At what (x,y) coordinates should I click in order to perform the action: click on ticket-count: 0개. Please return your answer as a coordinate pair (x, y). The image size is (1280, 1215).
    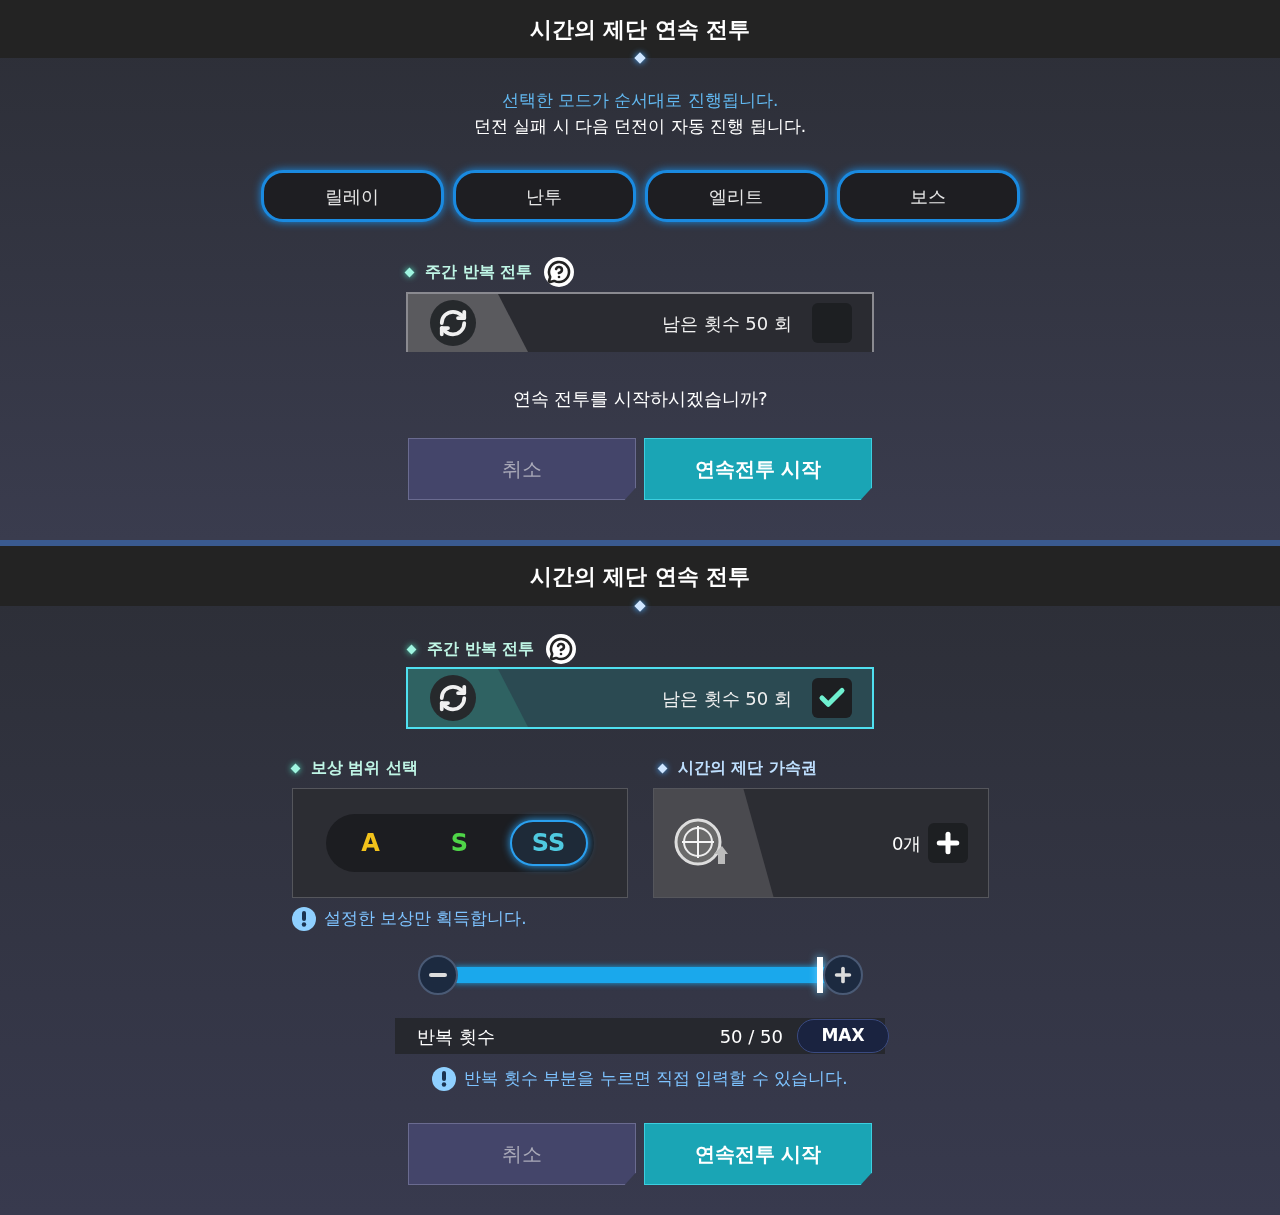
    Looking at the image, I should click on (907, 843).